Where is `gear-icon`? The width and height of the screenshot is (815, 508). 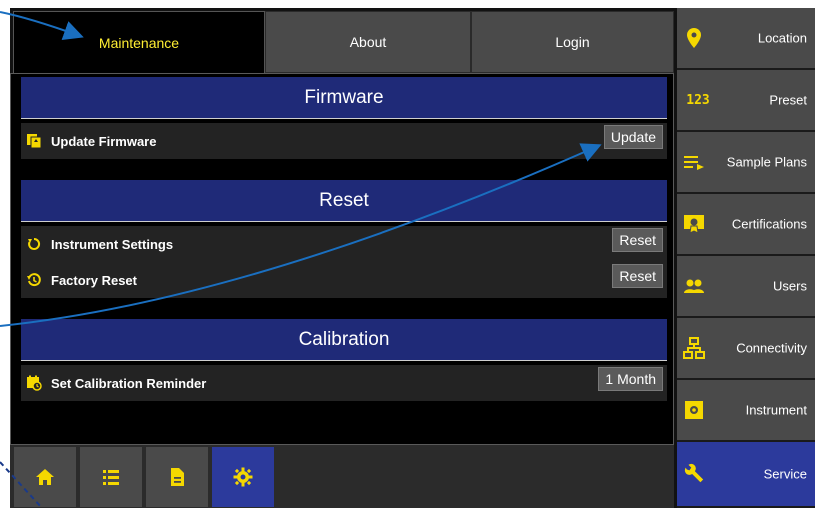 gear-icon is located at coordinates (243, 477).